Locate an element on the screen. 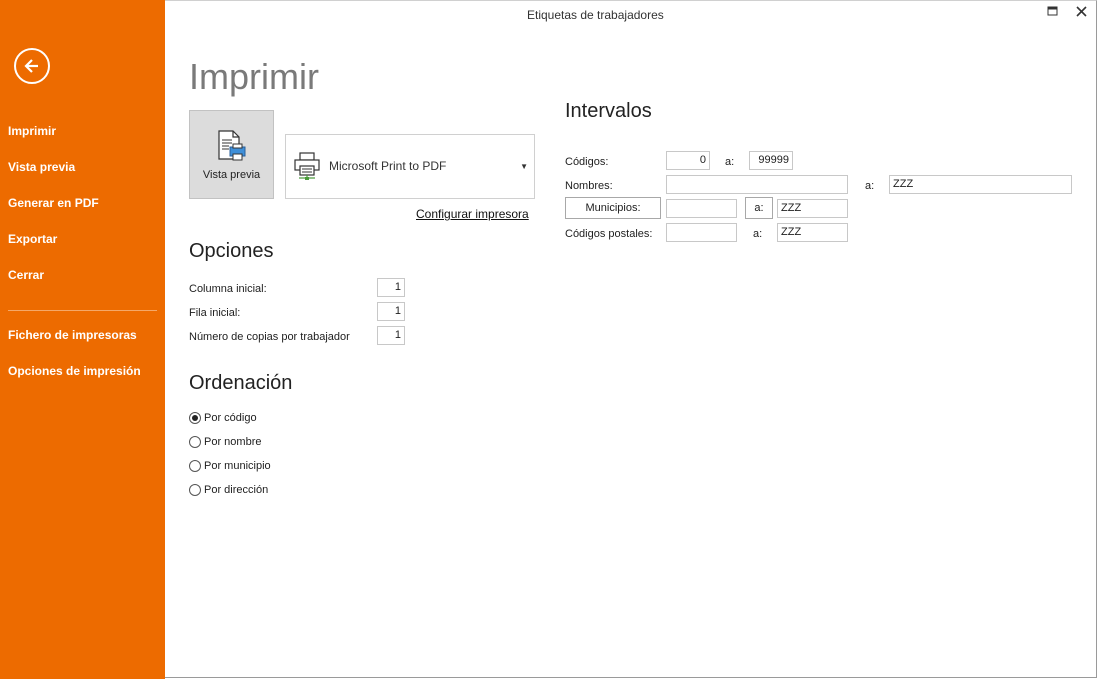  start-row-label: Fila inicial: is located at coordinates (215, 313).